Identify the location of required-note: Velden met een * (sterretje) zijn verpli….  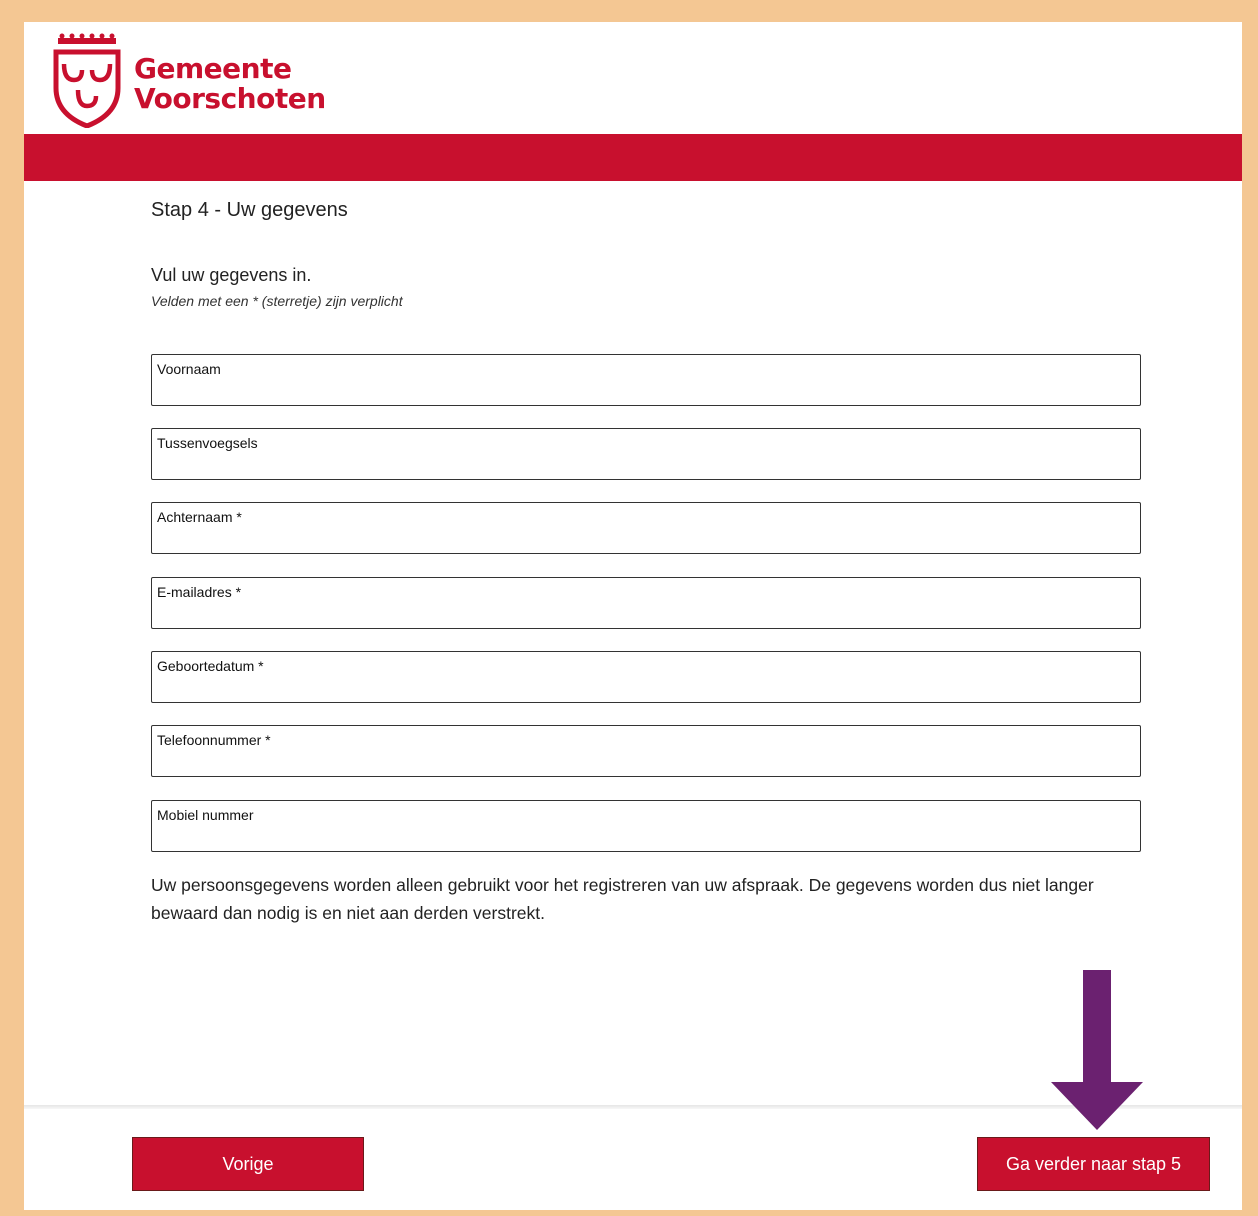
(277, 301).